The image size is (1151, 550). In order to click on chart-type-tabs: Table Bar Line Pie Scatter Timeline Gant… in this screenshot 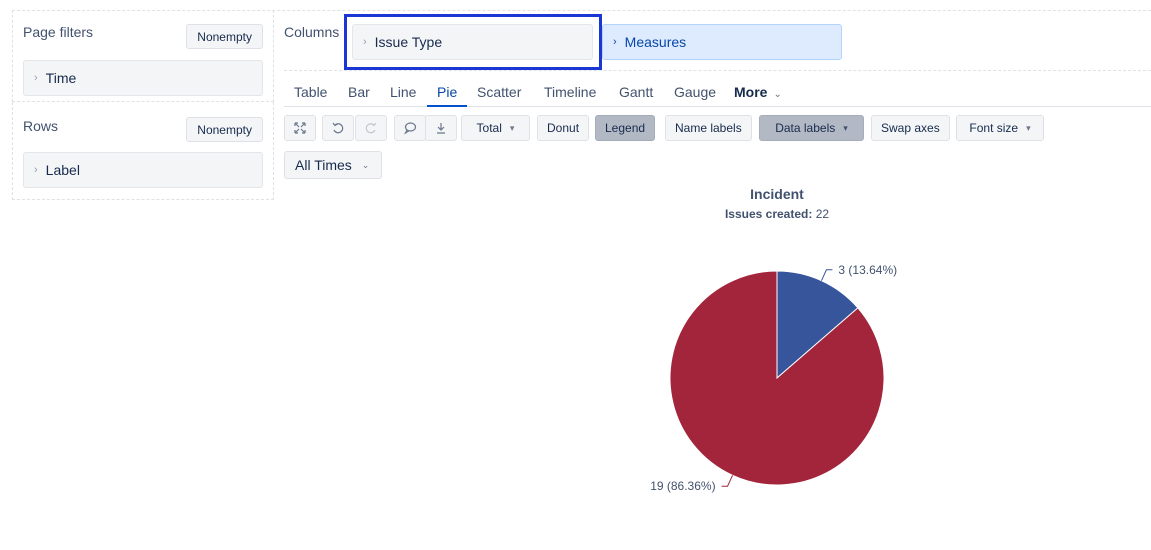, I will do `click(717, 92)`.